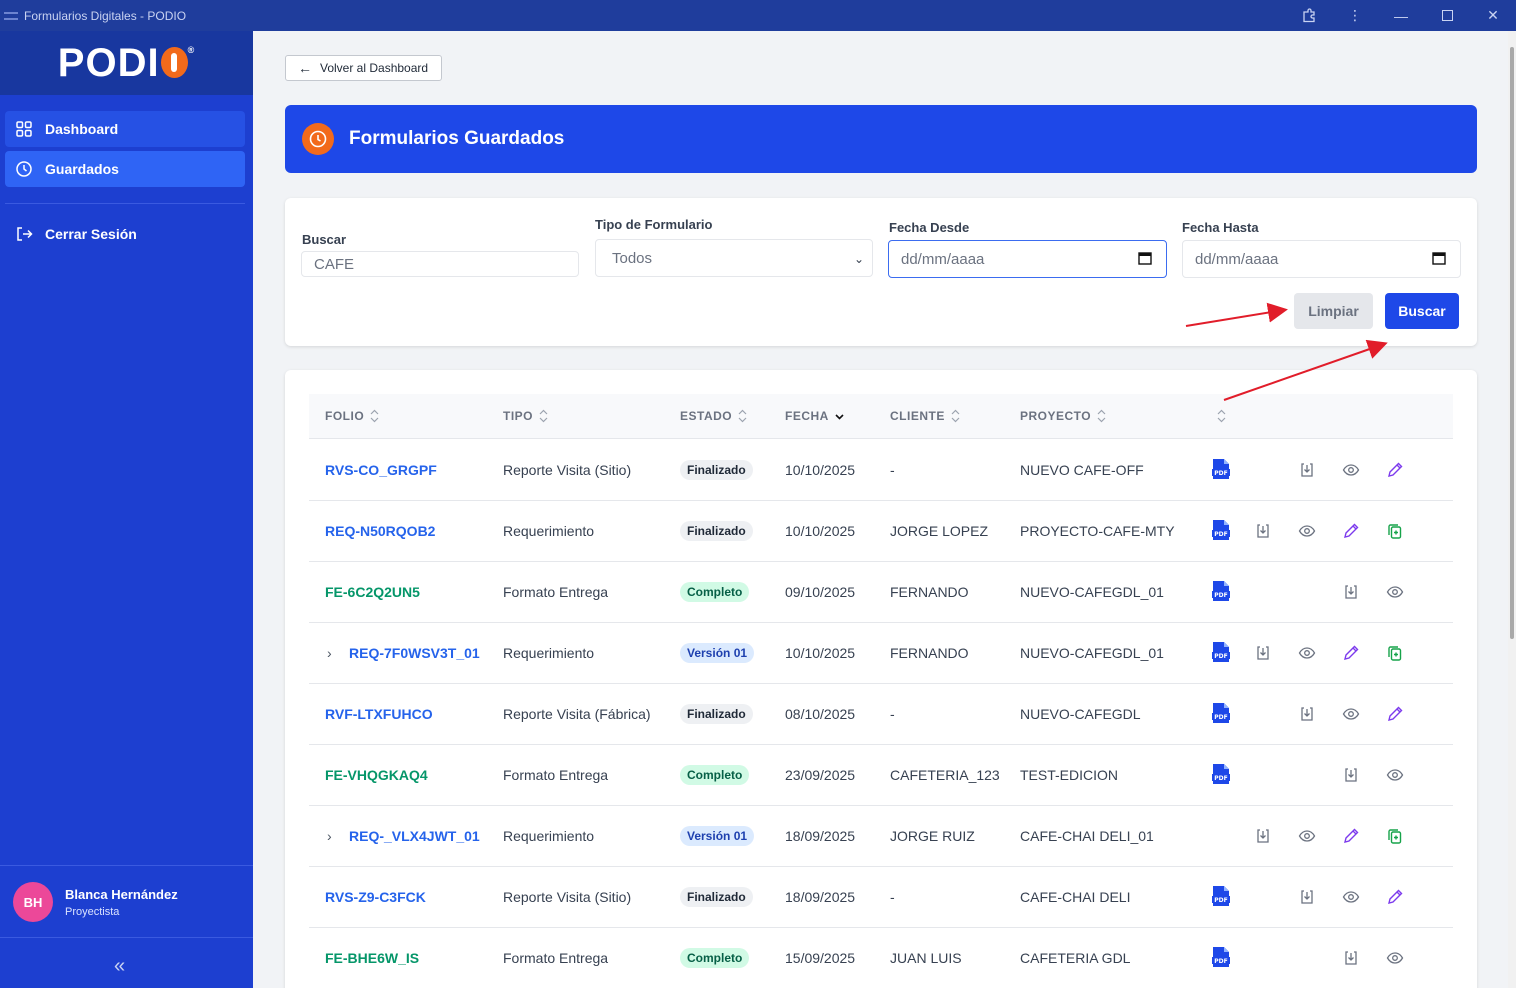 This screenshot has width=1516, height=988. Describe the element at coordinates (925, 416) in the screenshot. I see `column-header-cliente: CLIENTE` at that location.